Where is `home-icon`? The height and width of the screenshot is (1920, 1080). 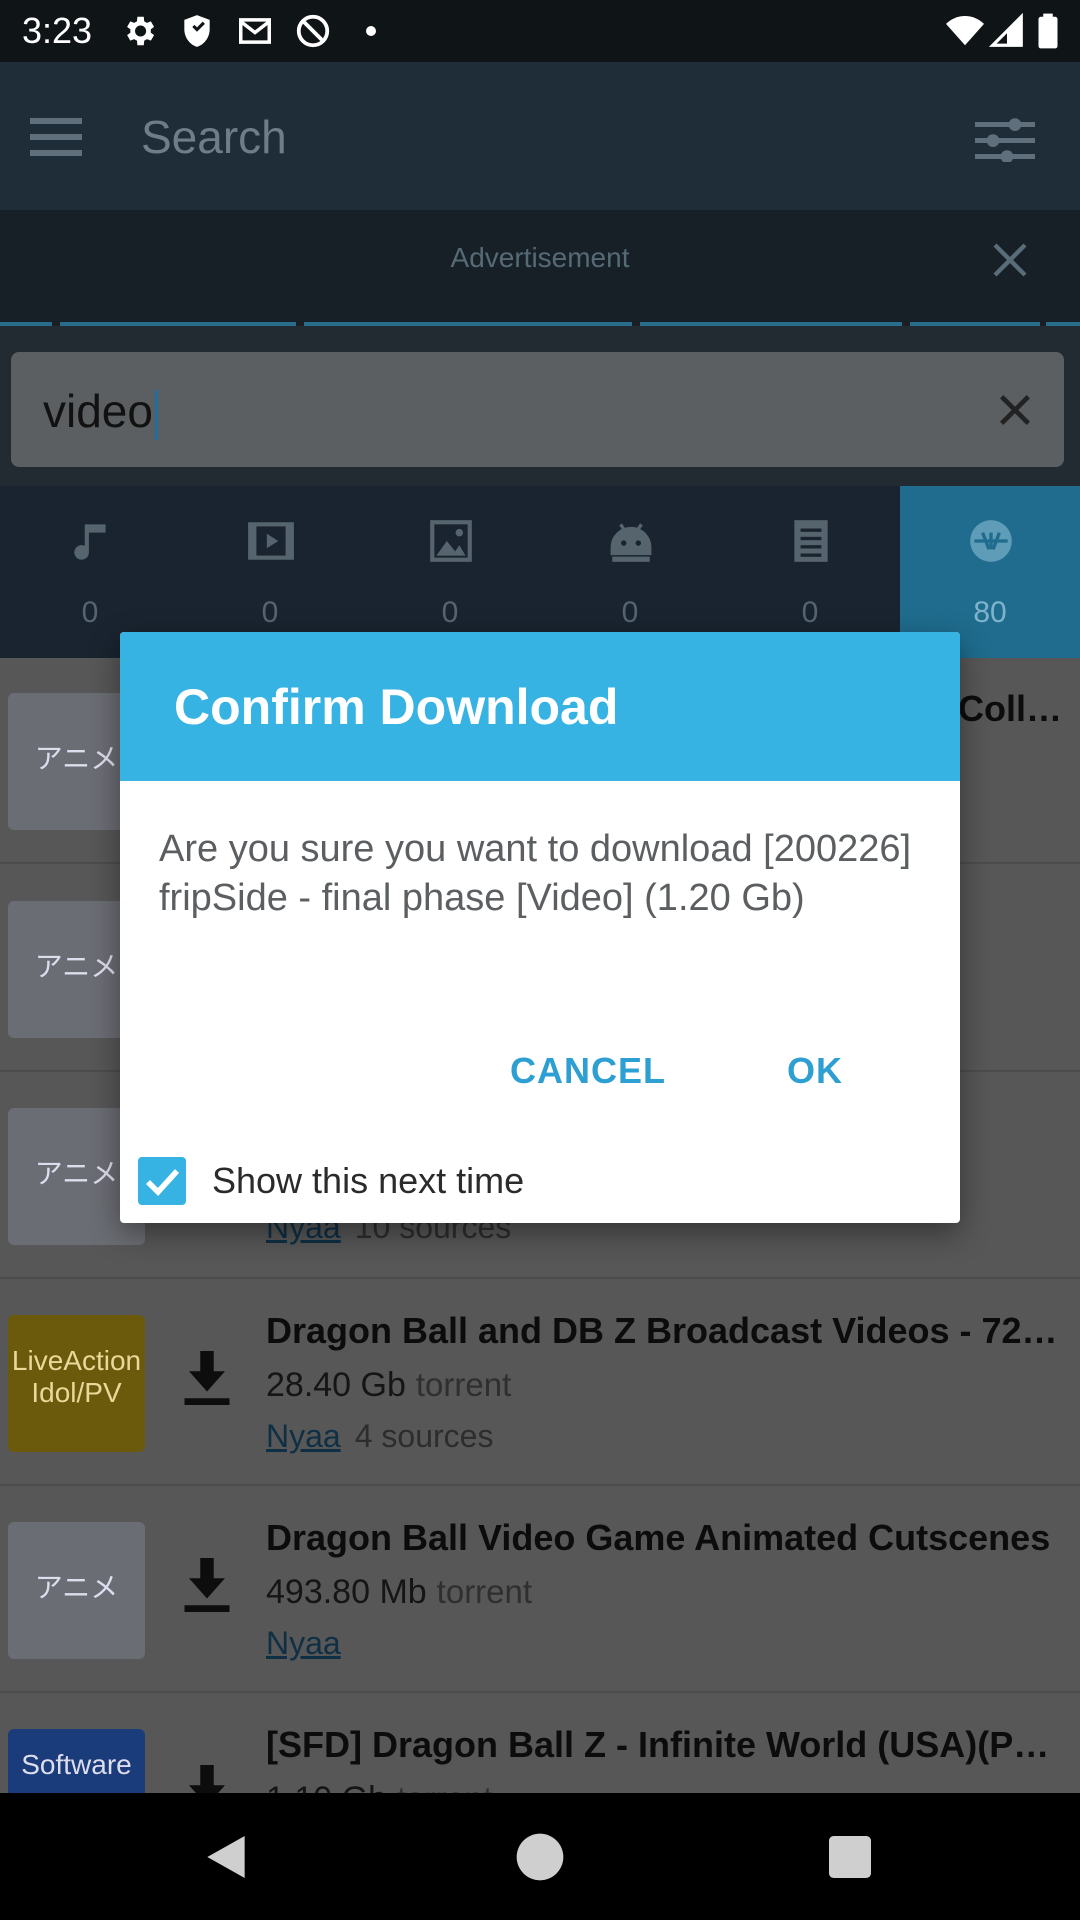
home-icon is located at coordinates (540, 1857).